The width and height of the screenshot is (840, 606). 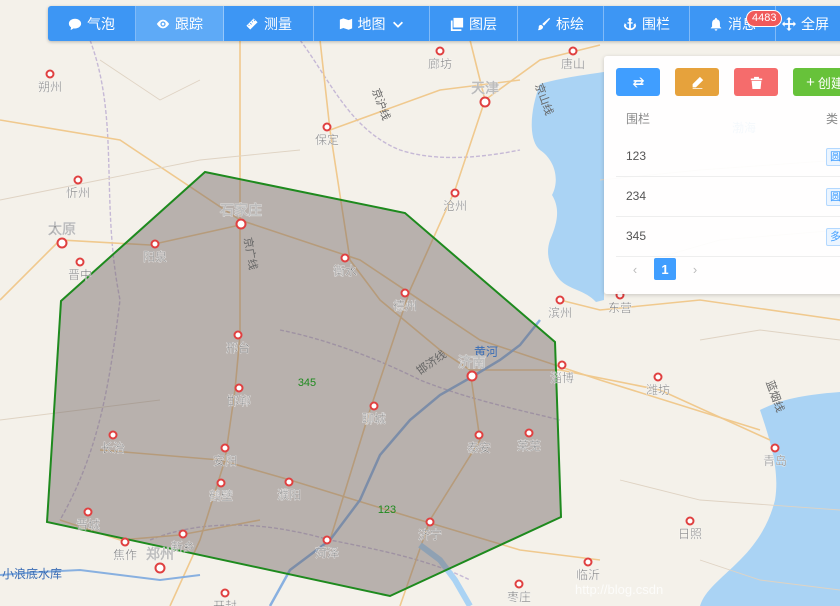 What do you see at coordinates (327, 553) in the screenshot?
I see `city-label: 菏泽` at bounding box center [327, 553].